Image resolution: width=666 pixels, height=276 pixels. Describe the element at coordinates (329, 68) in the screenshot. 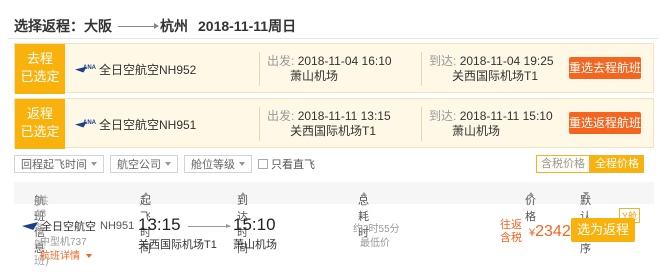

I see `segment-departure: 出发: 2018-11-04 16:10 萧山机场` at that location.